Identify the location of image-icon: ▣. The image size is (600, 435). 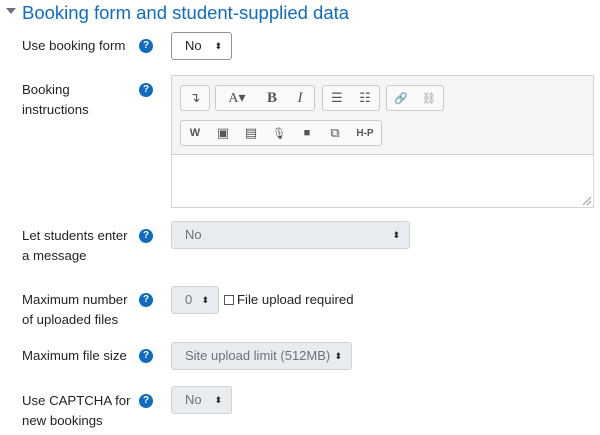
(223, 133).